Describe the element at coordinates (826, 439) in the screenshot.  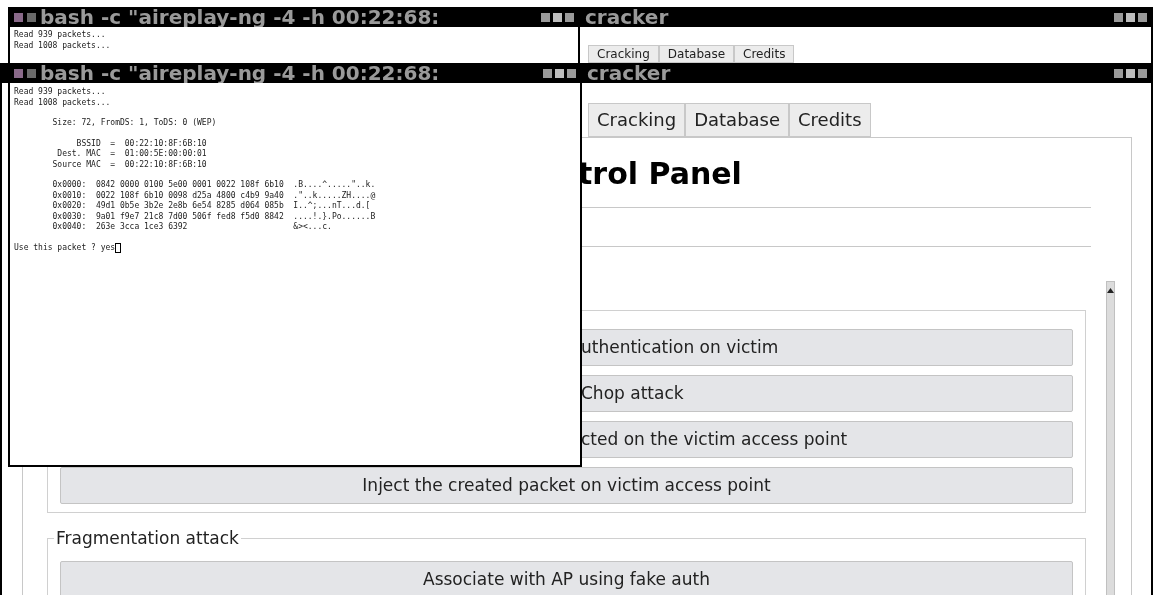
I see `action-button: cted on the victim access point` at that location.